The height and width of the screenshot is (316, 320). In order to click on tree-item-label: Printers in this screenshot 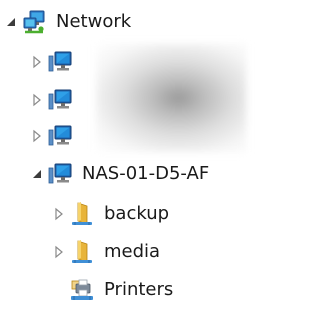, I will do `click(139, 289)`.